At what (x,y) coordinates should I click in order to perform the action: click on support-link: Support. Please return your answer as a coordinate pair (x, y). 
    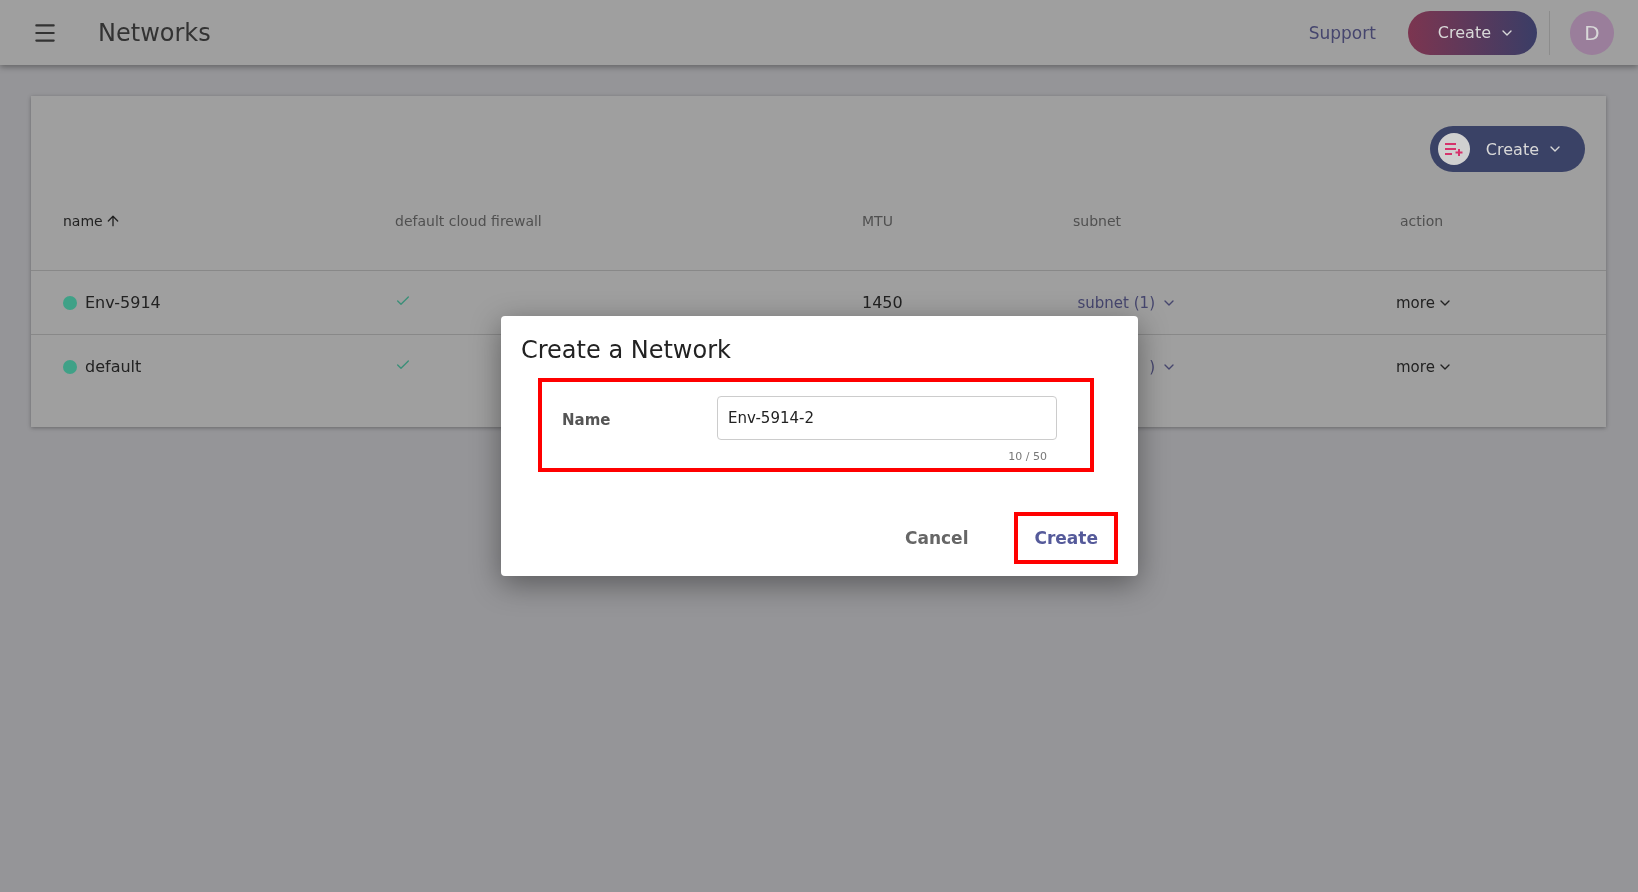
    Looking at the image, I should click on (1342, 32).